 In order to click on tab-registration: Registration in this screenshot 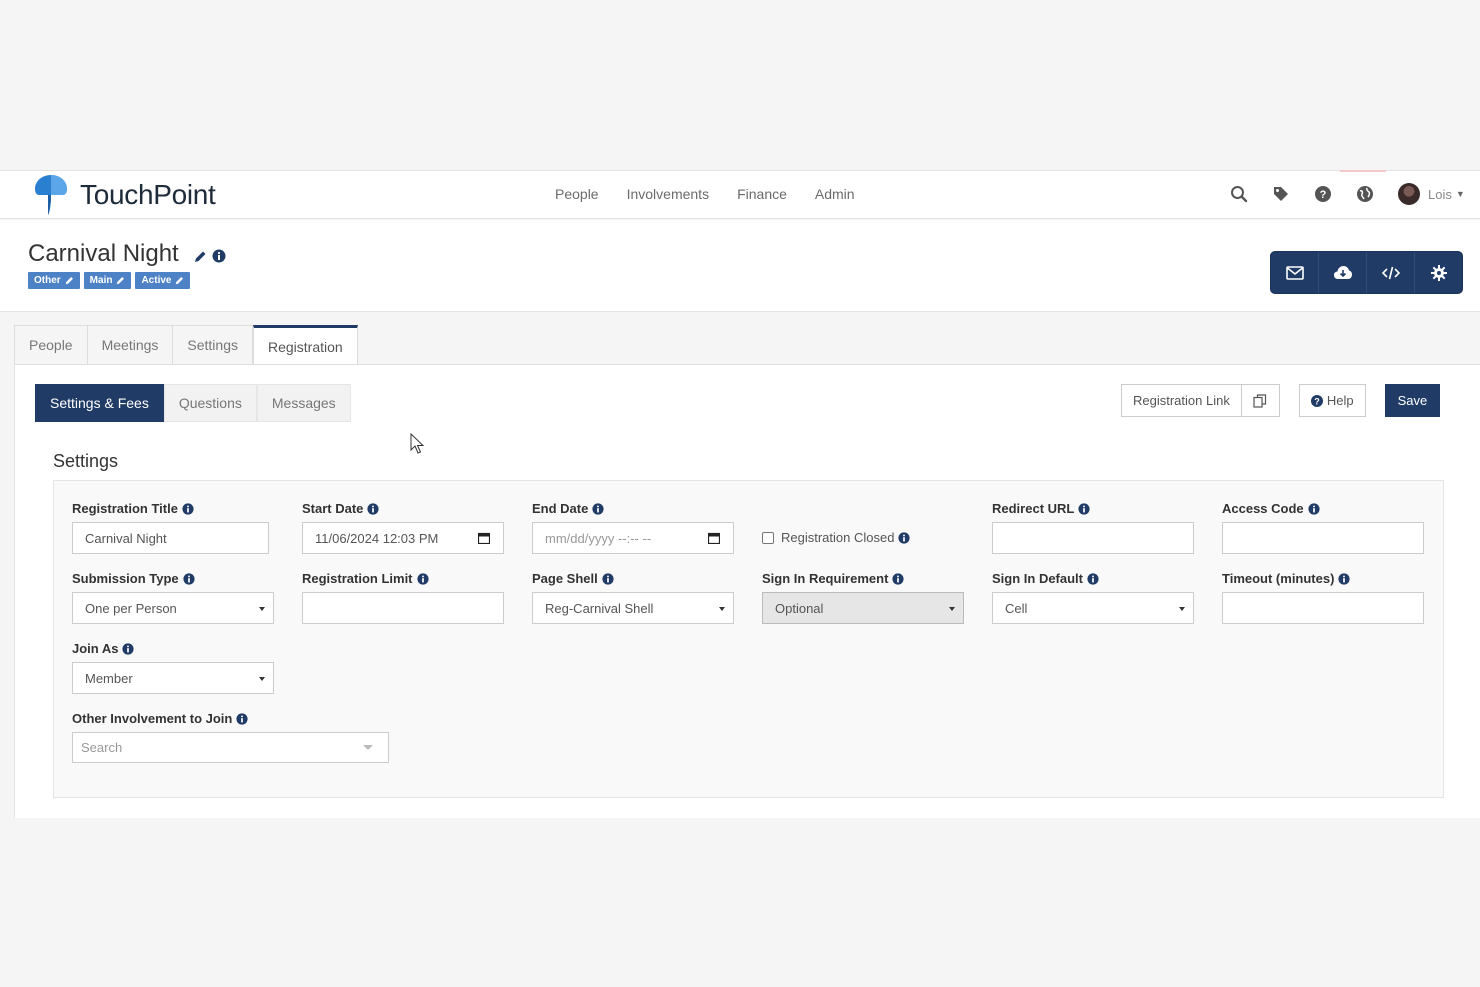, I will do `click(305, 345)`.